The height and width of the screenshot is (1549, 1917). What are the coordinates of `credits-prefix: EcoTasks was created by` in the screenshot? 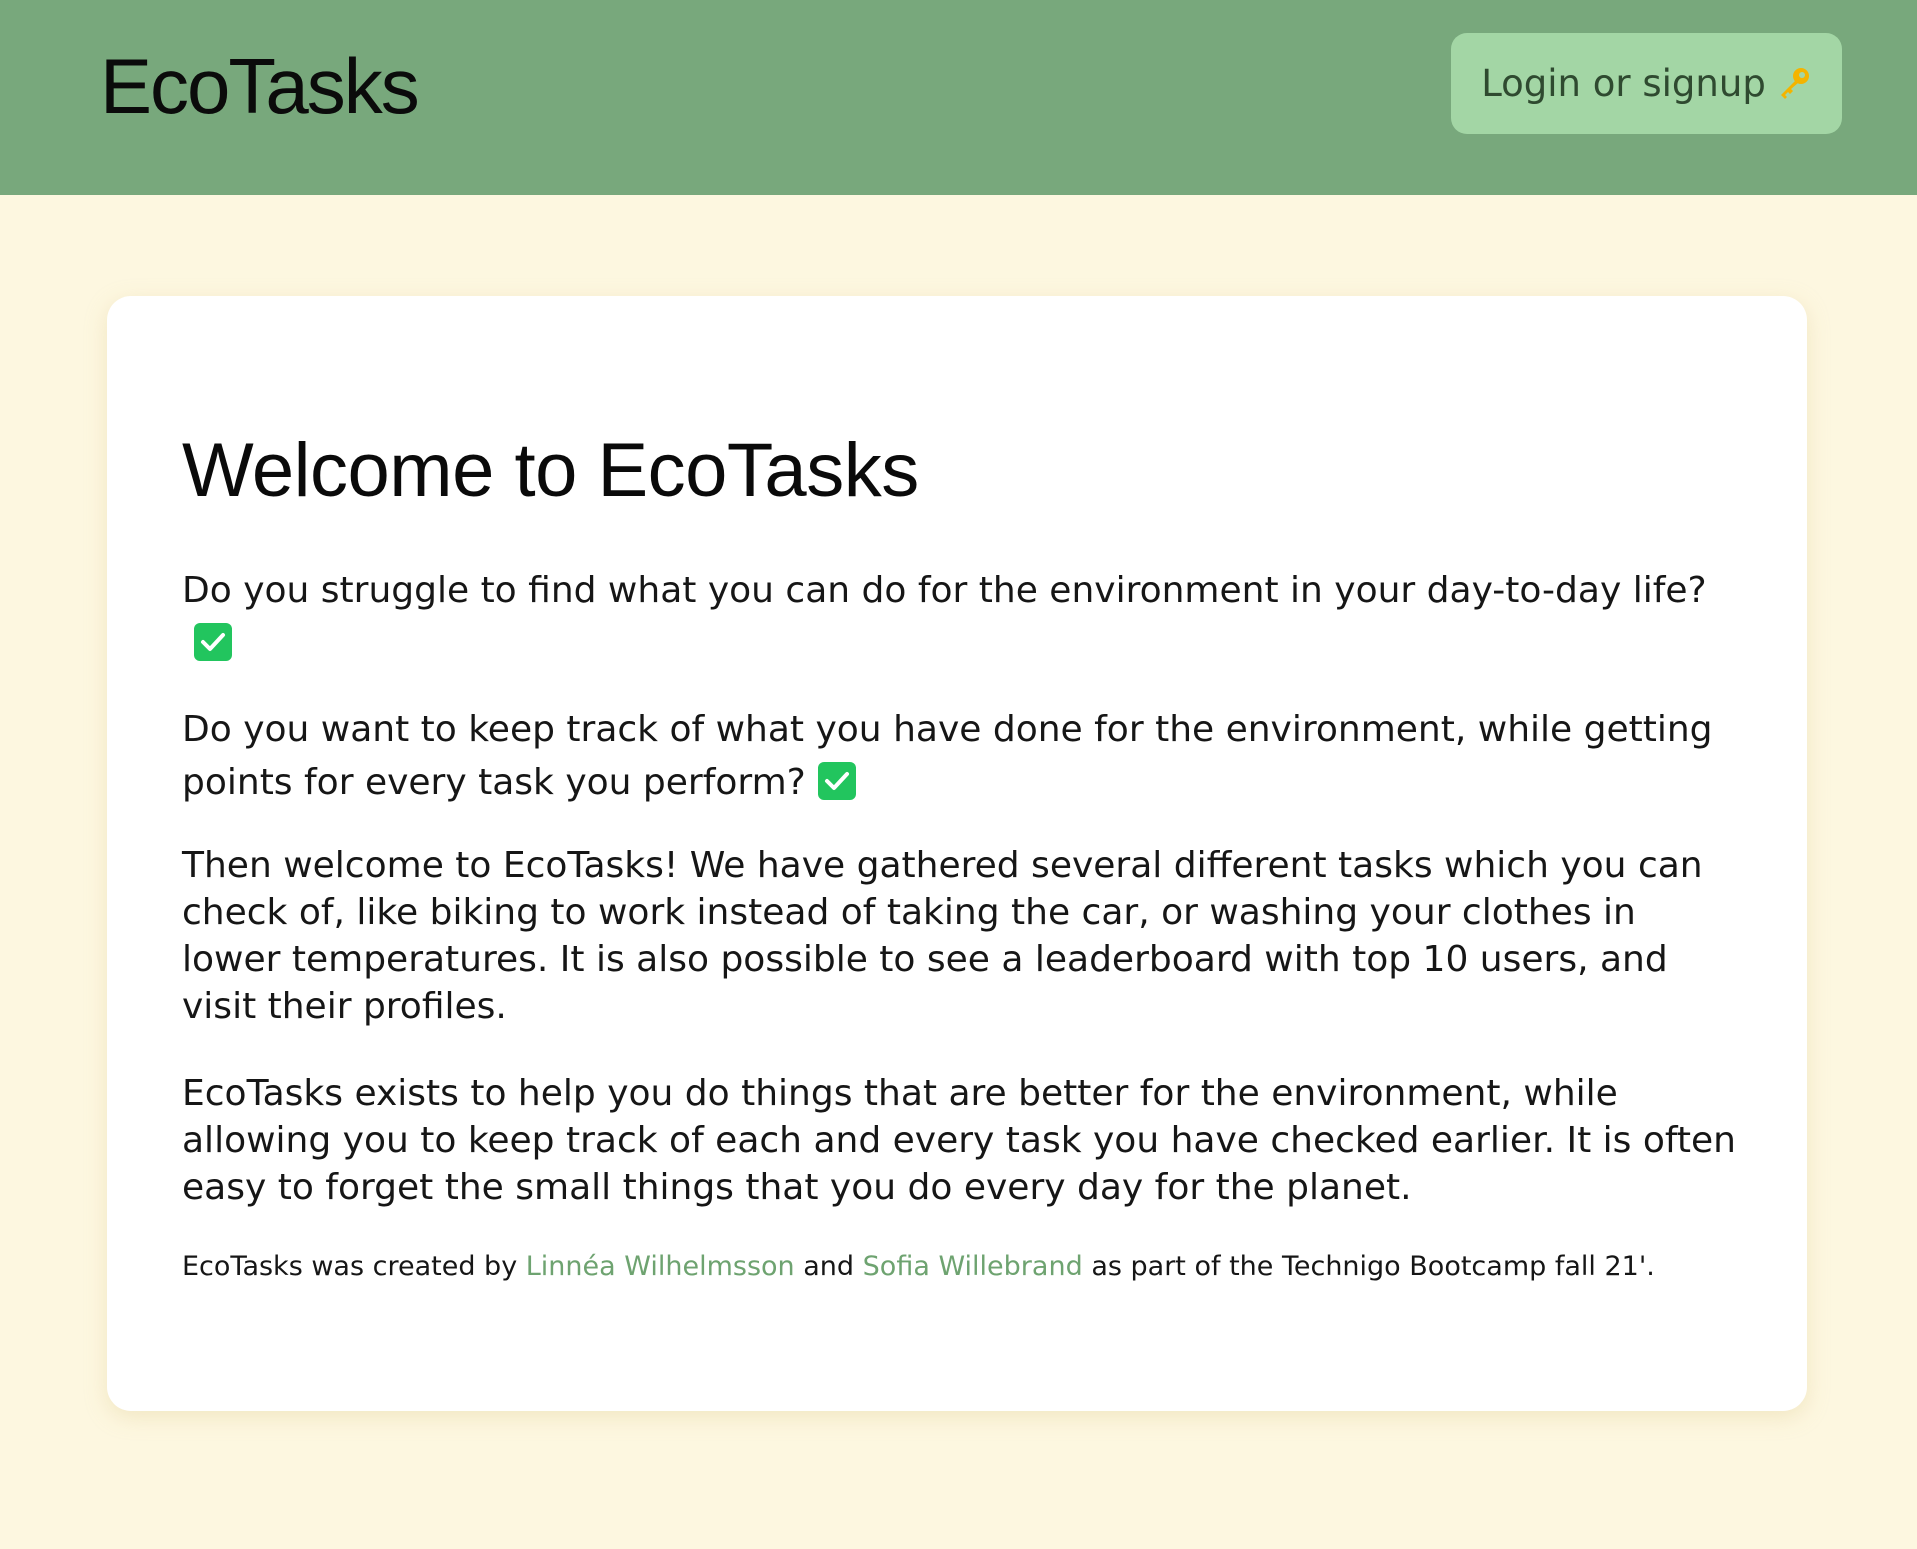 It's located at (350, 1266).